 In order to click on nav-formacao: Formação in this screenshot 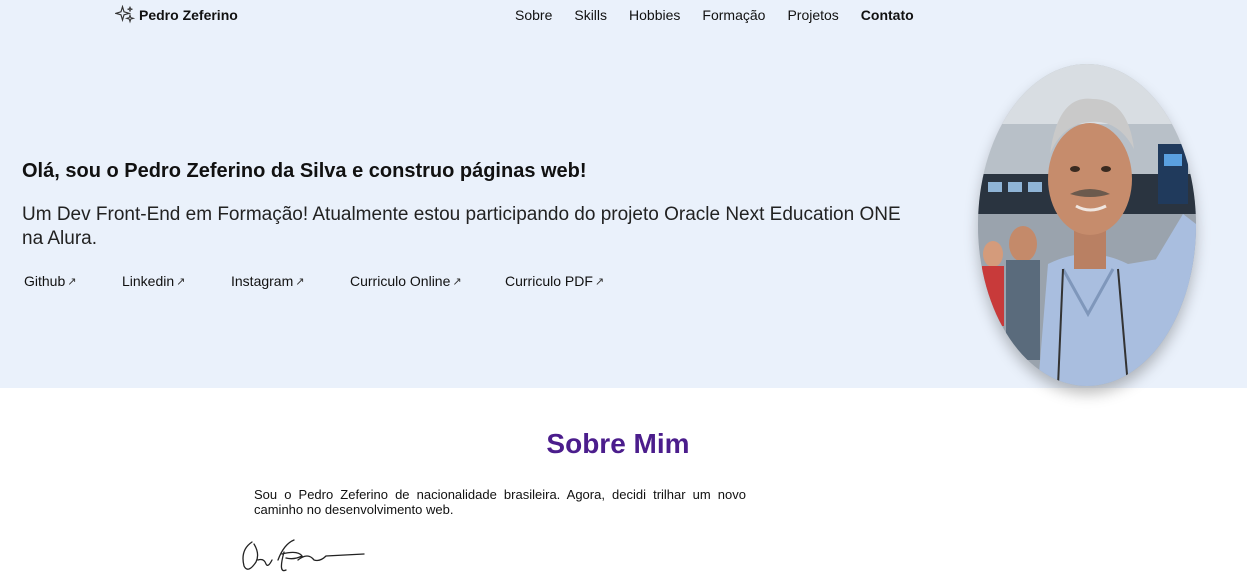, I will do `click(733, 15)`.